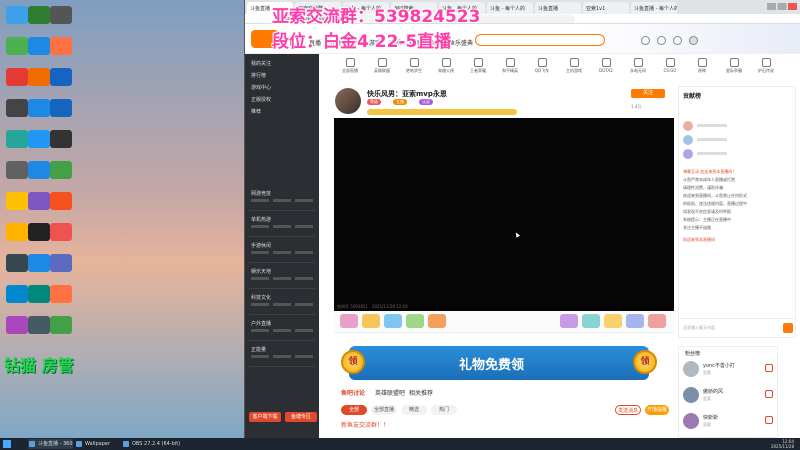  I want to click on category-item: 穿越火线, so click(446, 65).